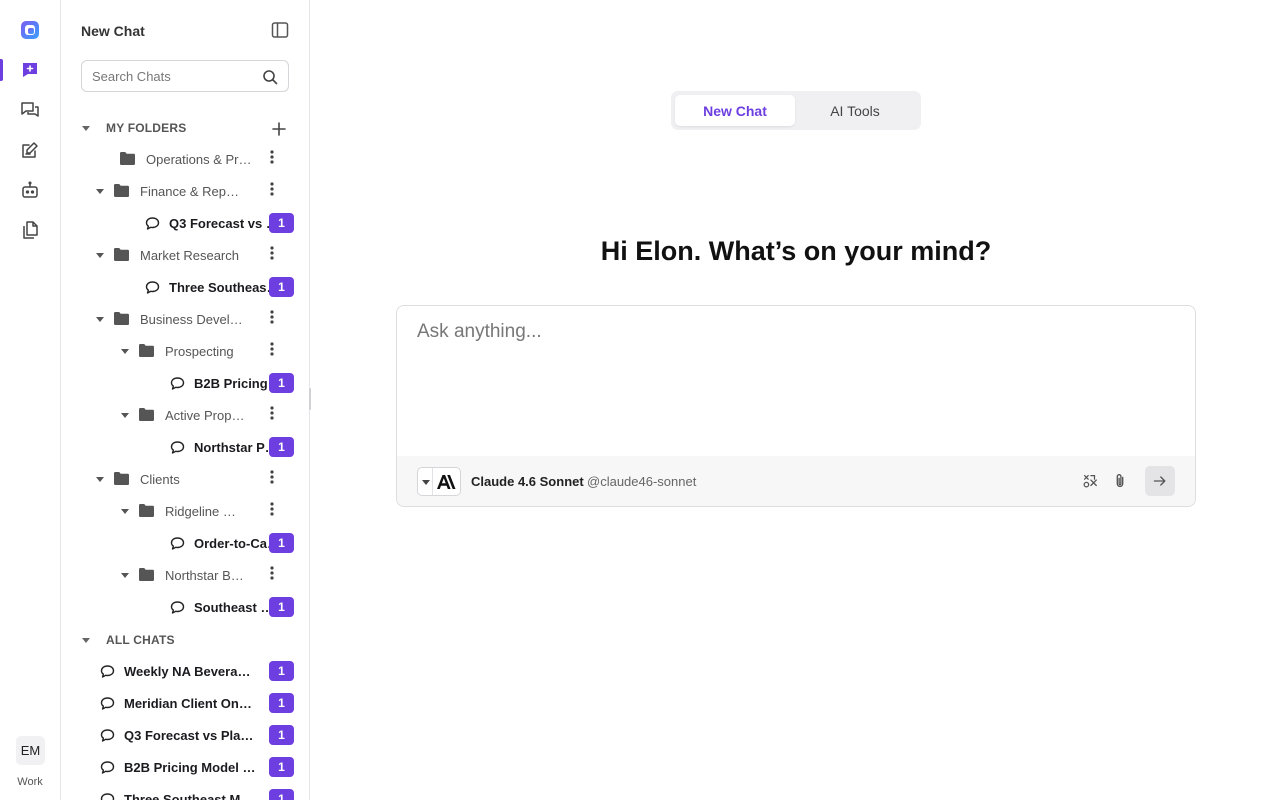  I want to click on chat-title: Meridian Client Onboarding Plan, so click(191, 703).